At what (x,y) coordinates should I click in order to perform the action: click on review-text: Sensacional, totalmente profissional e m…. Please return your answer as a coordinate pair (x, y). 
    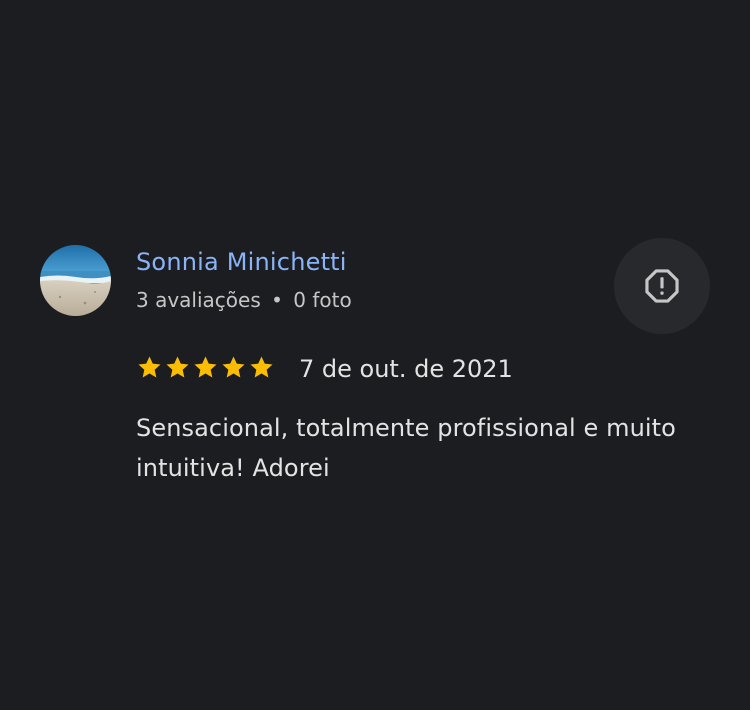
    Looking at the image, I should click on (406, 448).